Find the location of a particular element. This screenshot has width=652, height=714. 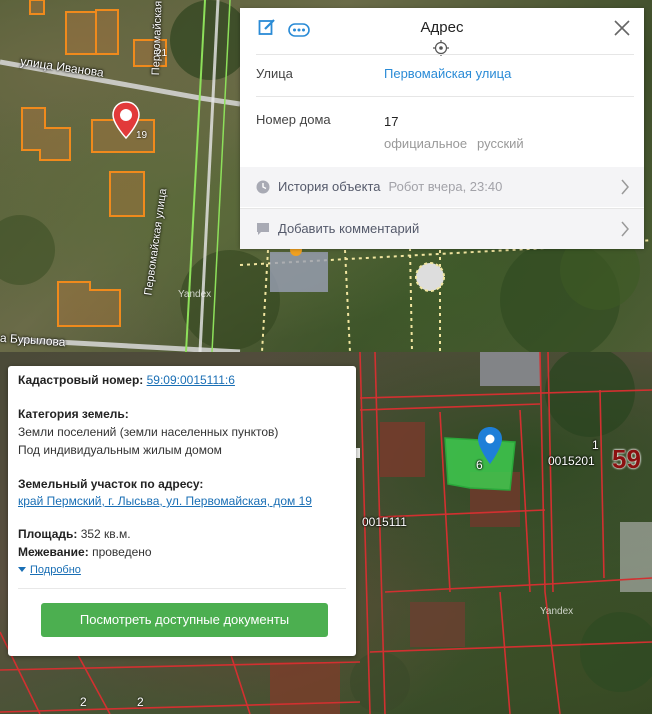

house-number-2a: 2 is located at coordinates (83, 702).